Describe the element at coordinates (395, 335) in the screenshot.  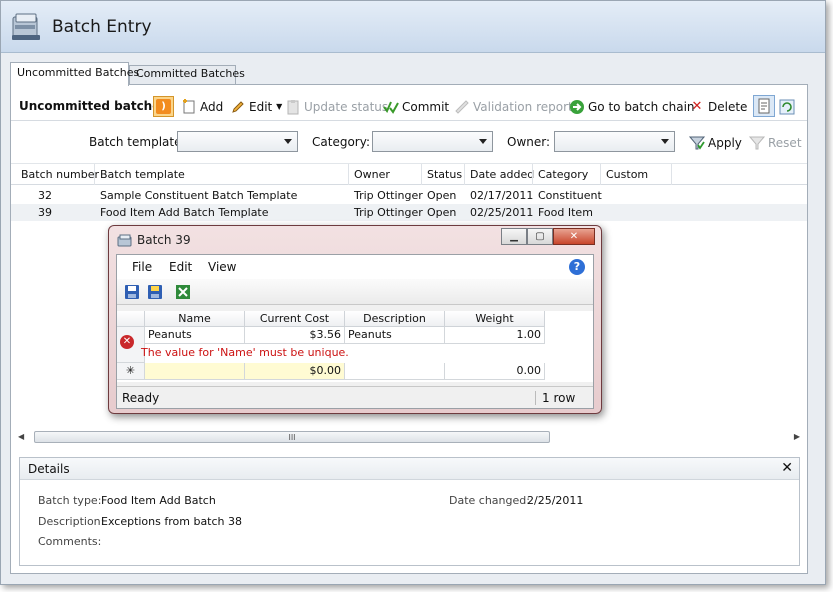
I see `cell-description: Peanuts` at that location.